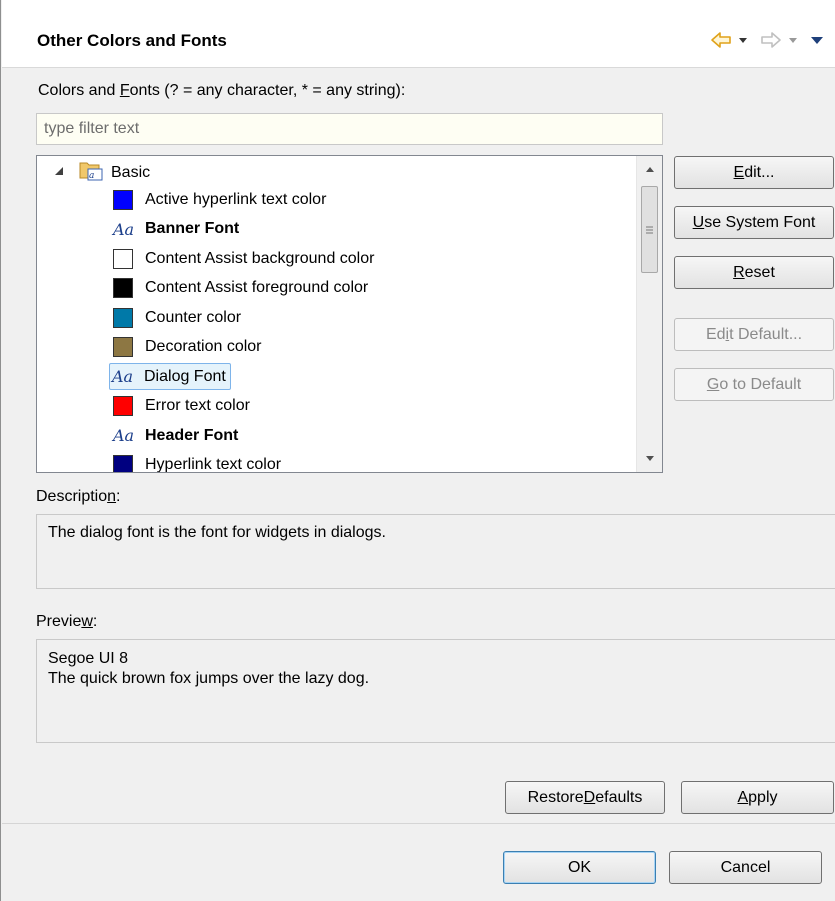 The height and width of the screenshot is (901, 835). I want to click on tree-item-label: Active hyperlink text color, so click(236, 199).